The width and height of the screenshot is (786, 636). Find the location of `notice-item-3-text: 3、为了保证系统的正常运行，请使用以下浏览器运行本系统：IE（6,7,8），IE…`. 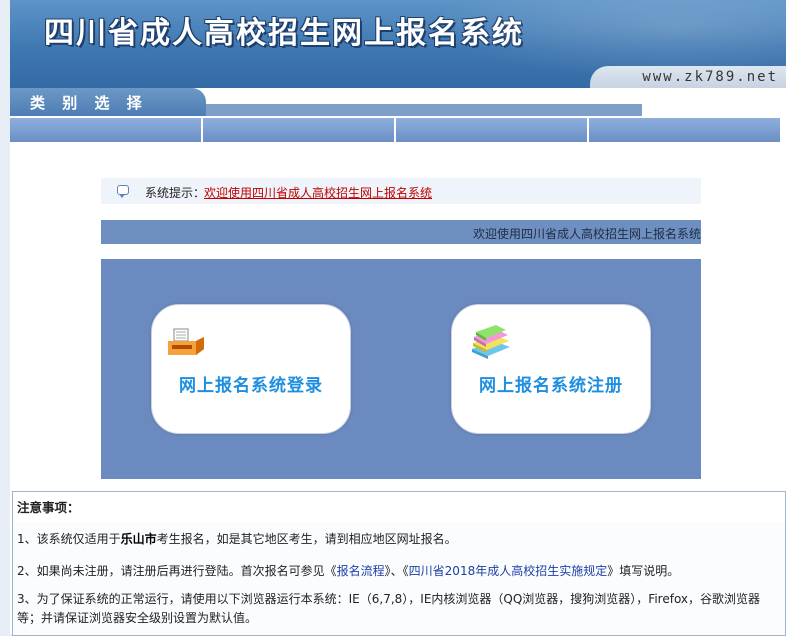

notice-item-3-text: 3、为了保证系统的正常运行，请使用以下浏览器运行本系统：IE（6,7,8），IE… is located at coordinates (389, 608).